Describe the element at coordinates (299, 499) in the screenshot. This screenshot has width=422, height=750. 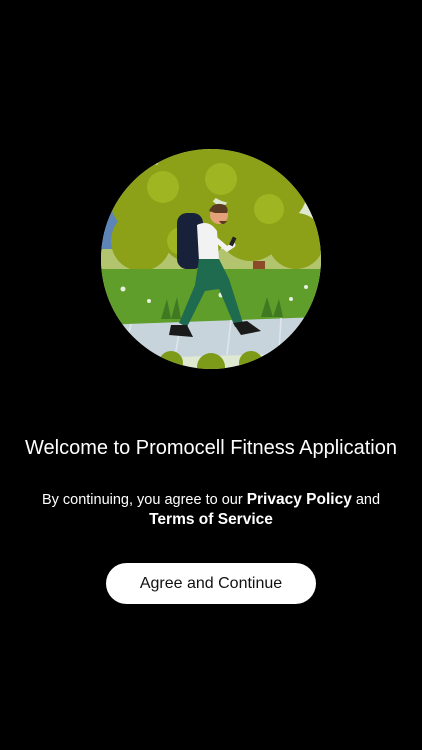
I see `privacy-policy-link: Privacy Policy` at that location.